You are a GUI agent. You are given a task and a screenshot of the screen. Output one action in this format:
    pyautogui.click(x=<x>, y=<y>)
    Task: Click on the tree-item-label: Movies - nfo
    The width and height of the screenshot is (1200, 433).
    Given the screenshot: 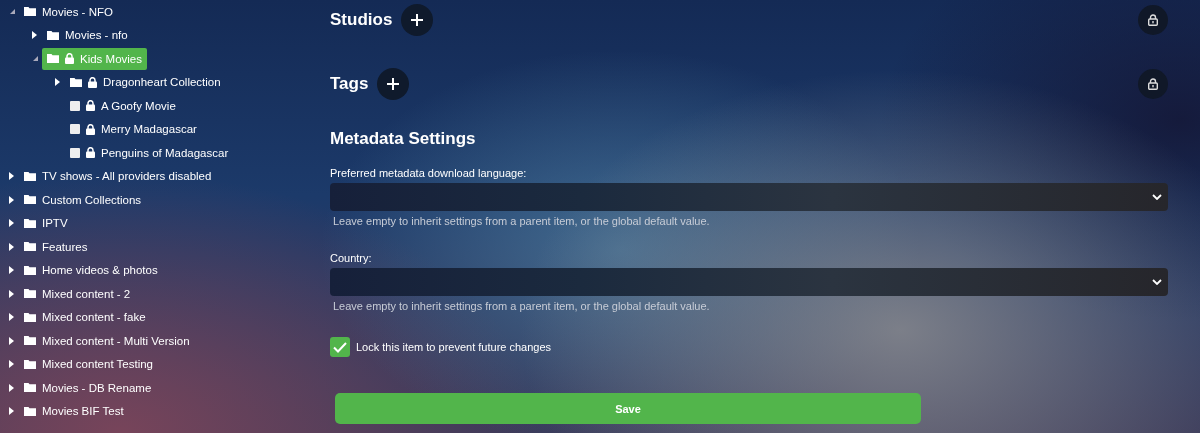 What is the action you would take?
    pyautogui.click(x=96, y=35)
    